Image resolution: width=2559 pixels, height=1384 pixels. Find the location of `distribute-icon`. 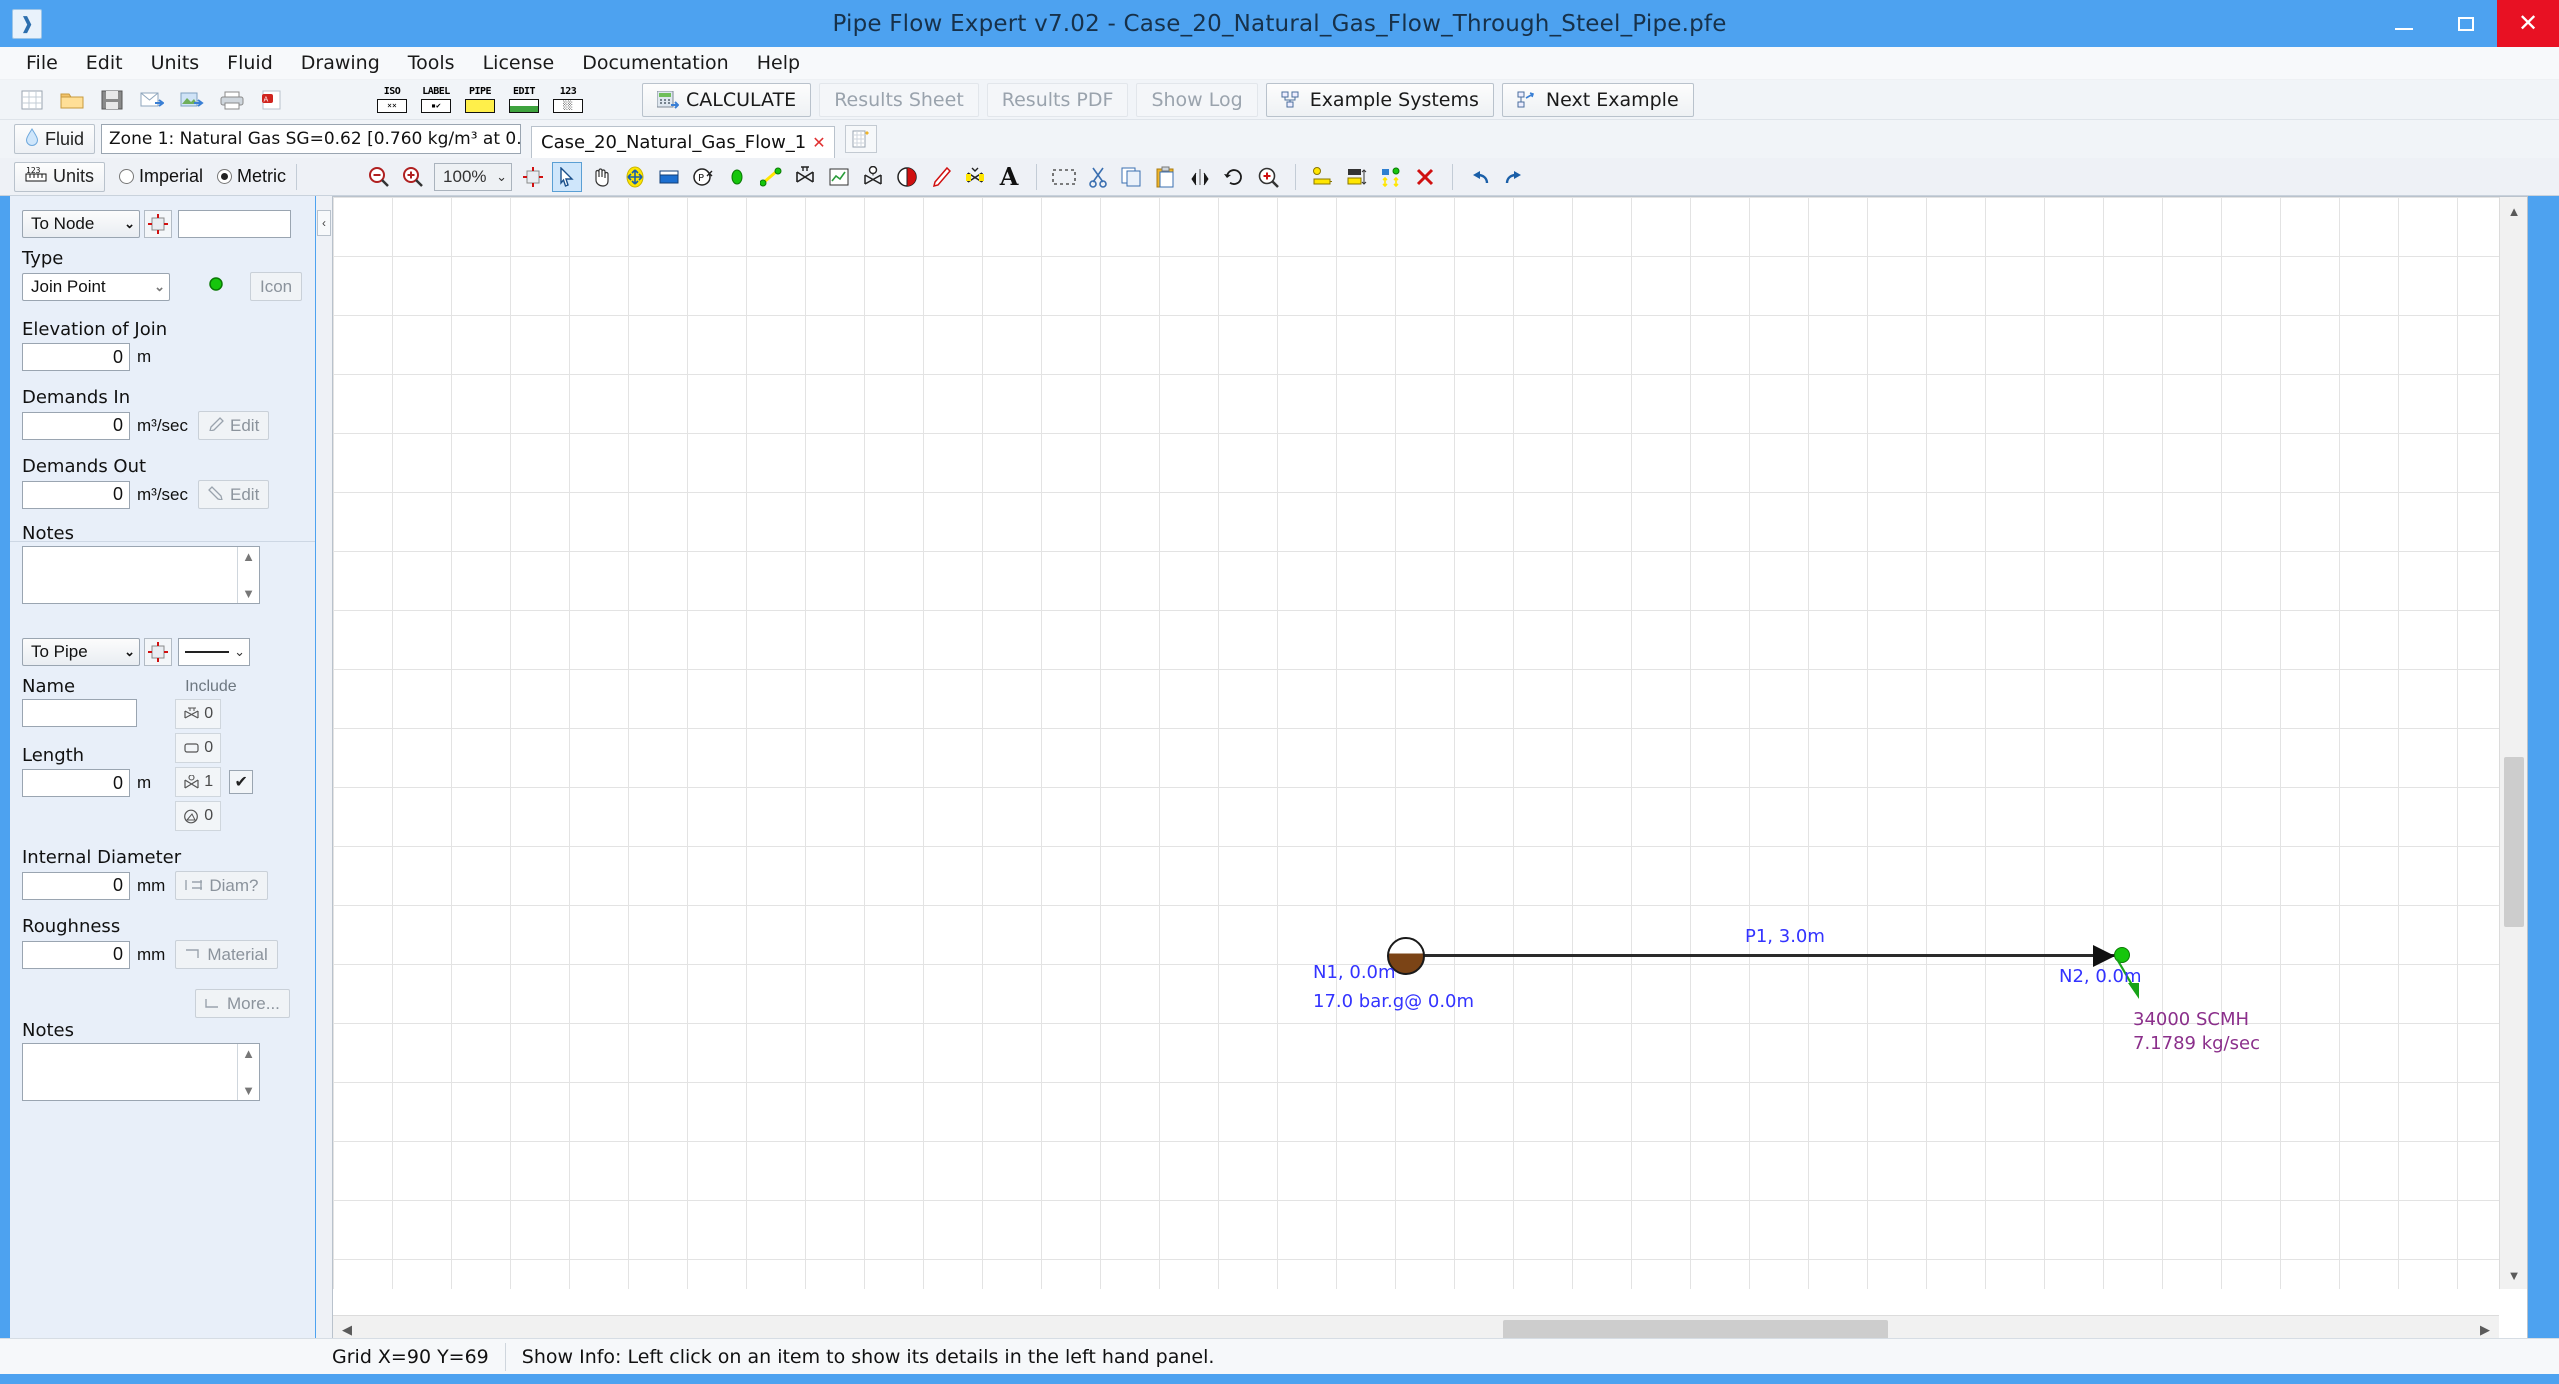

distribute-icon is located at coordinates (1391, 177).